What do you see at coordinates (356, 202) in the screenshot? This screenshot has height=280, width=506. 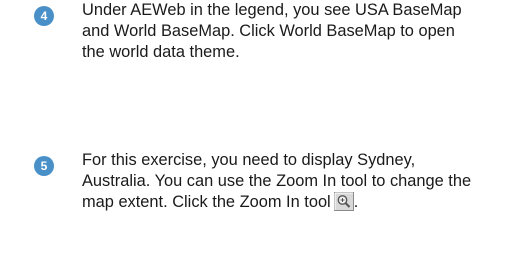 I see `step-instruction-text-end: .` at bounding box center [356, 202].